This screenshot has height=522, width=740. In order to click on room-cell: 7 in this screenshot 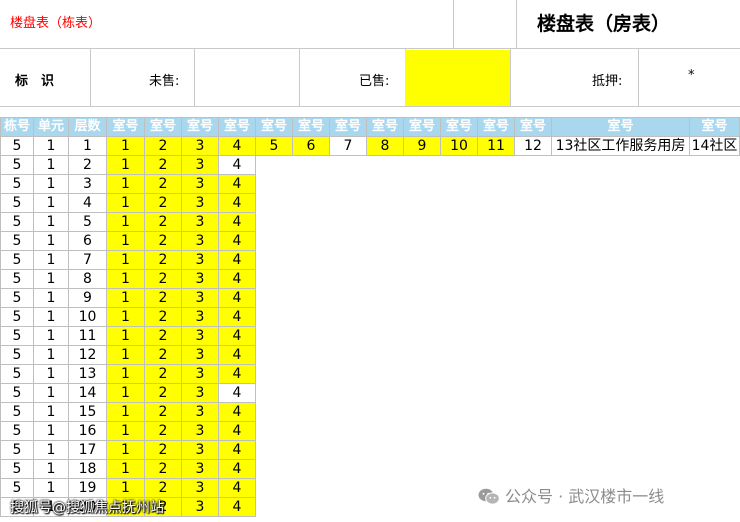, I will do `click(348, 146)`.